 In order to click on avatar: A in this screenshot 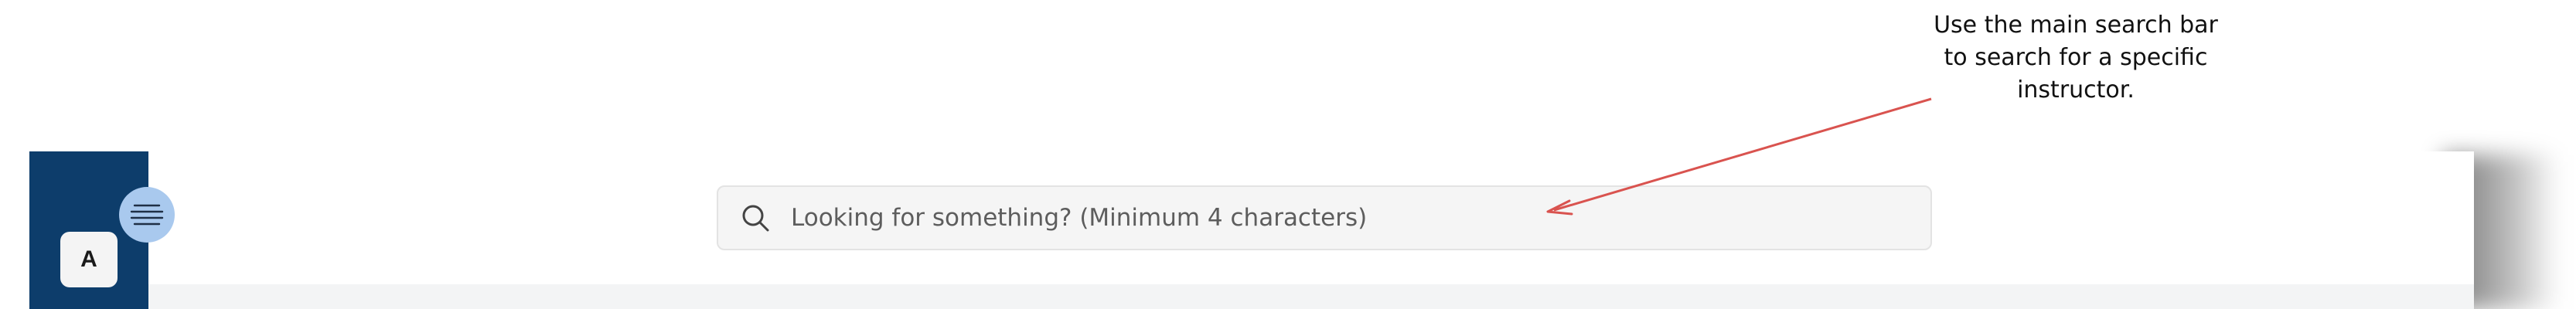, I will do `click(89, 259)`.